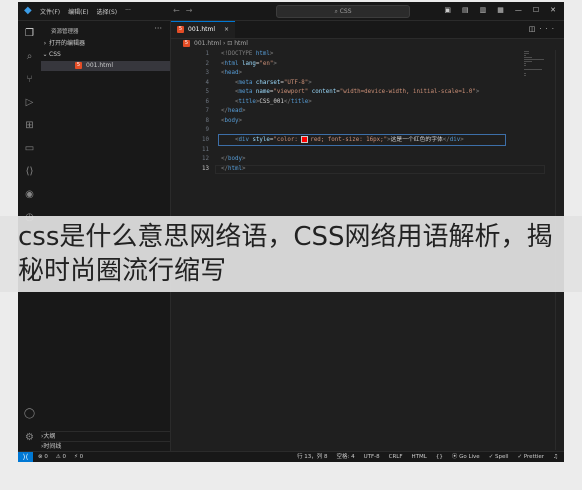 The height and width of the screenshot is (490, 582). I want to click on split-editor-icon: ◫, so click(534, 29).